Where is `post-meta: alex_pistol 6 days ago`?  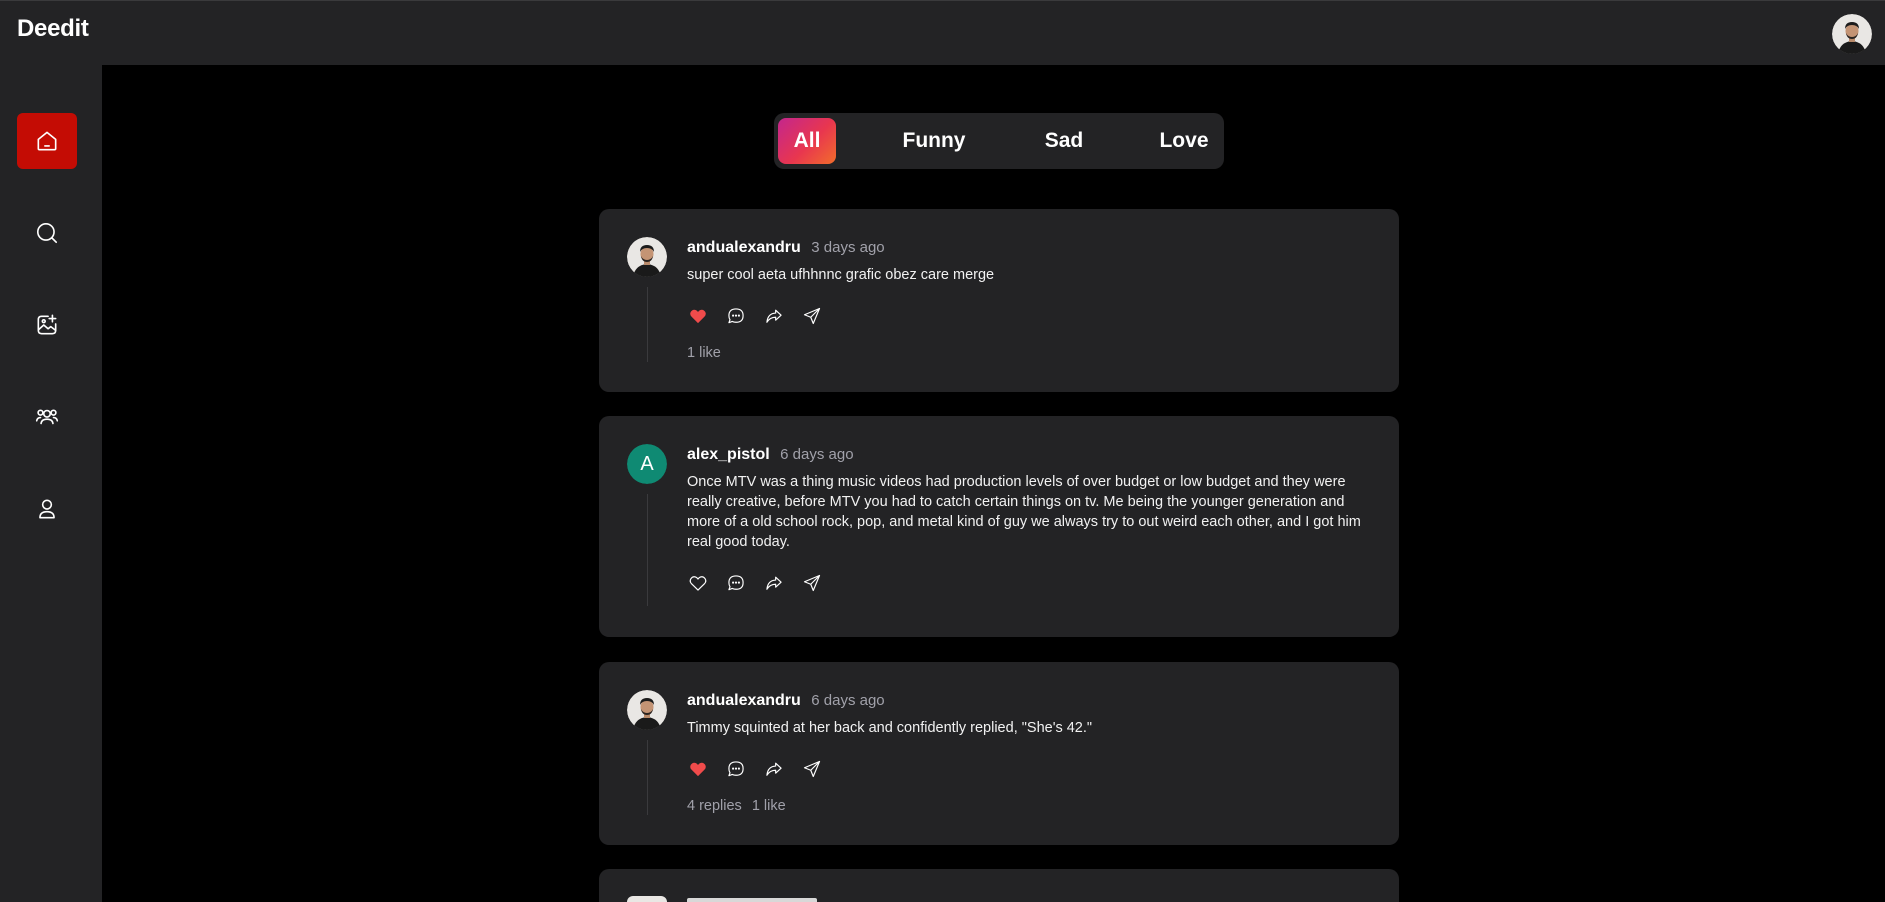
post-meta: alex_pistol 6 days ago is located at coordinates (770, 455).